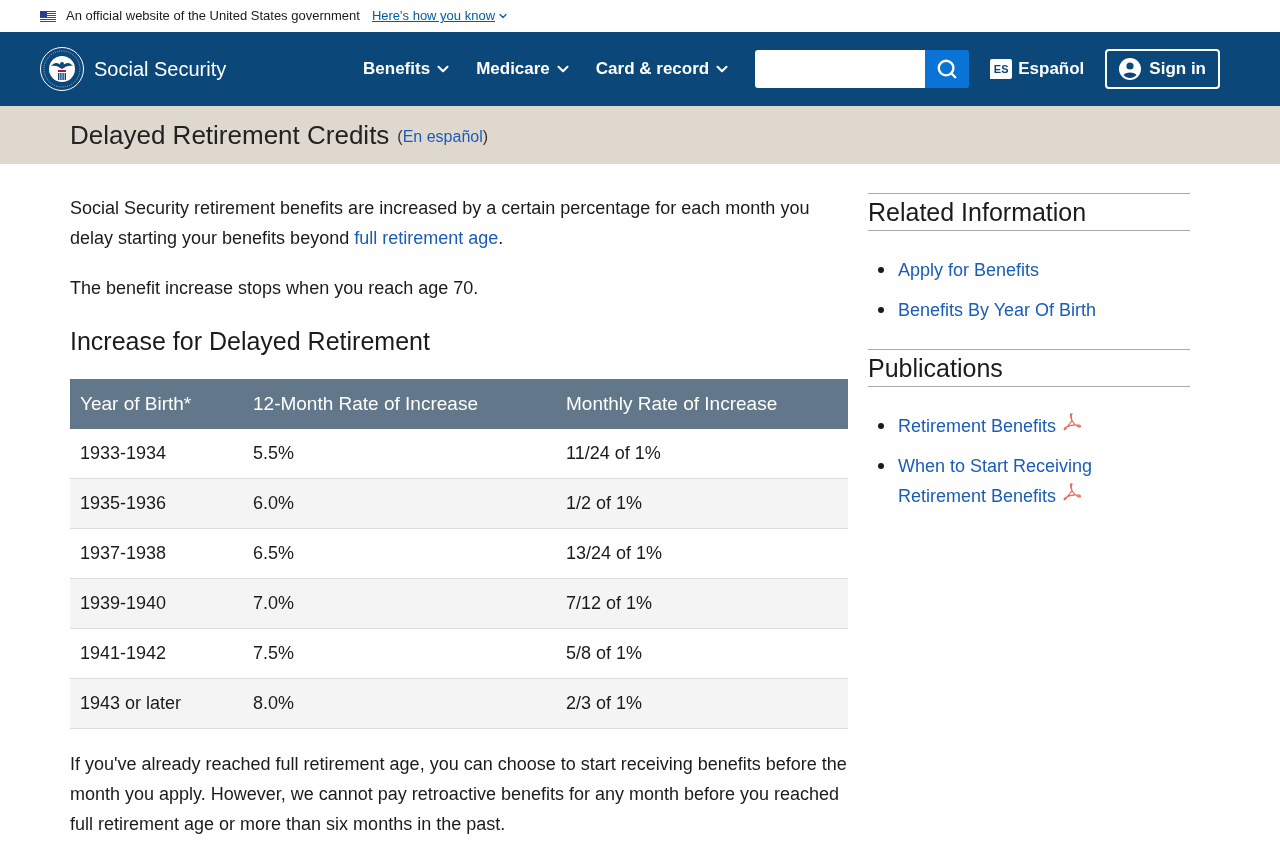  I want to click on search-button, so click(947, 69).